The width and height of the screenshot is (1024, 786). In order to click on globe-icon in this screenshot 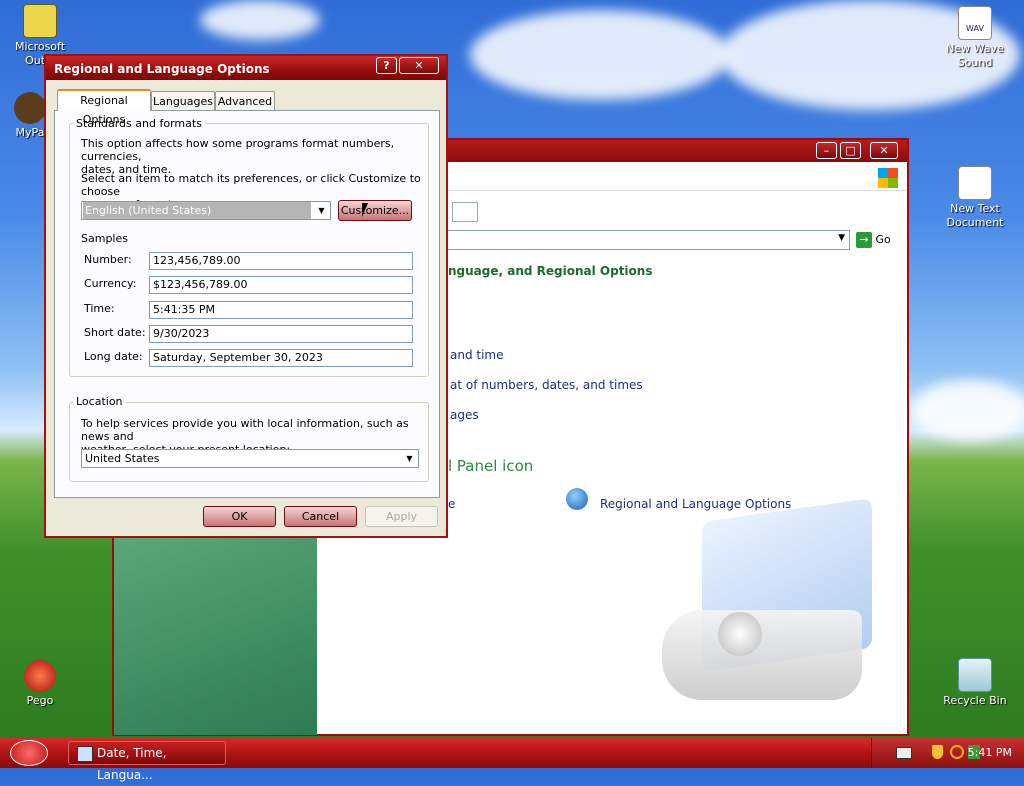, I will do `click(577, 499)`.